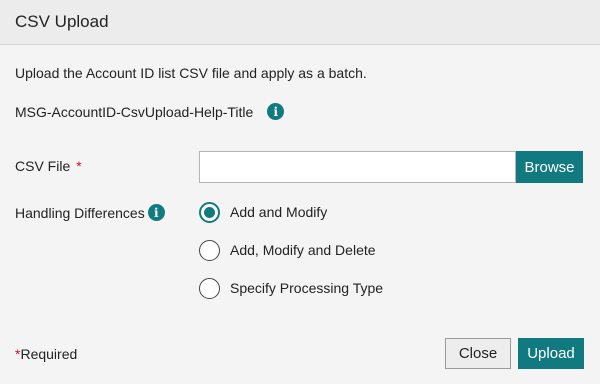  I want to click on dialog-title: CSV Upload, so click(62, 21).